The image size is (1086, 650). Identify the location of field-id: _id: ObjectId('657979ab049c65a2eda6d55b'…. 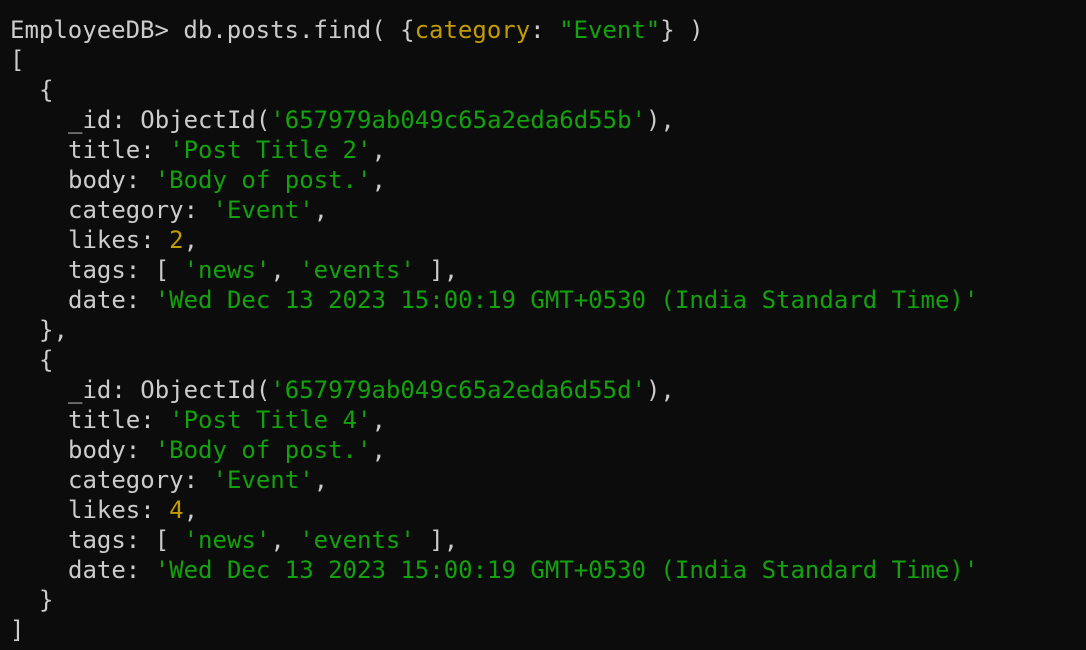
(548, 120).